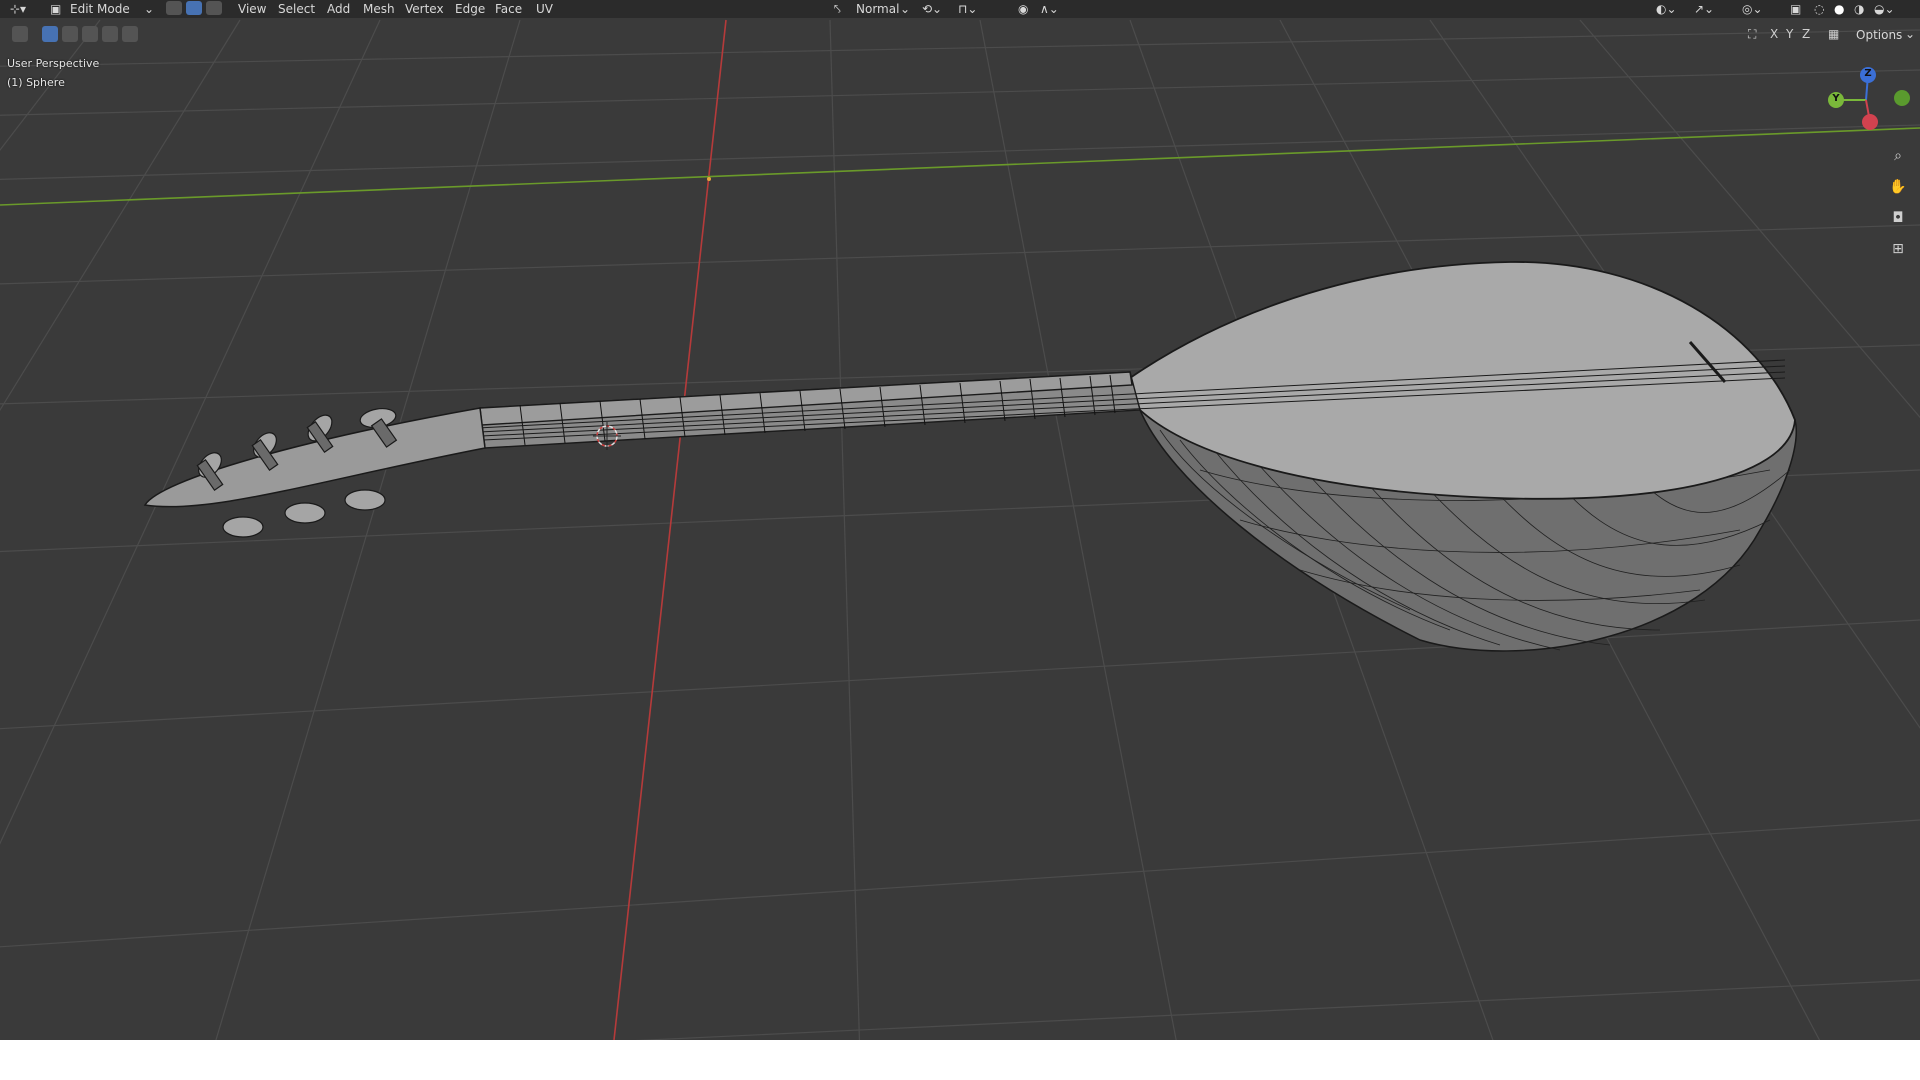 The image size is (1920, 1080). What do you see at coordinates (1774, 34) in the screenshot?
I see `mirror-x: X` at bounding box center [1774, 34].